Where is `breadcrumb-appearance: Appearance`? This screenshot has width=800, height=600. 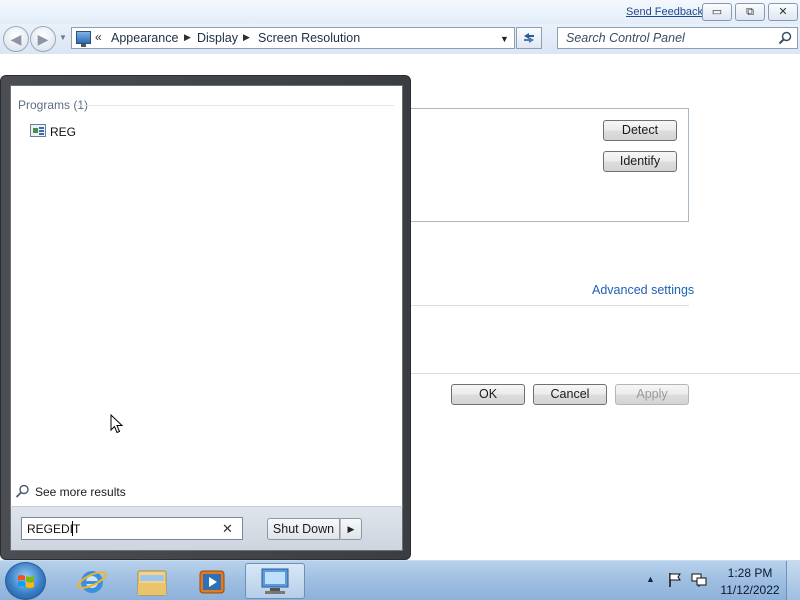
breadcrumb-appearance: Appearance is located at coordinates (144, 38).